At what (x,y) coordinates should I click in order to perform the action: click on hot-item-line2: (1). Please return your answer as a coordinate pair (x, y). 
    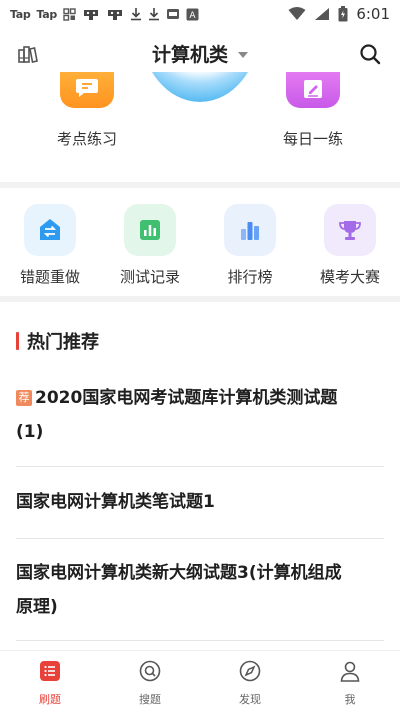
    Looking at the image, I should click on (30, 432).